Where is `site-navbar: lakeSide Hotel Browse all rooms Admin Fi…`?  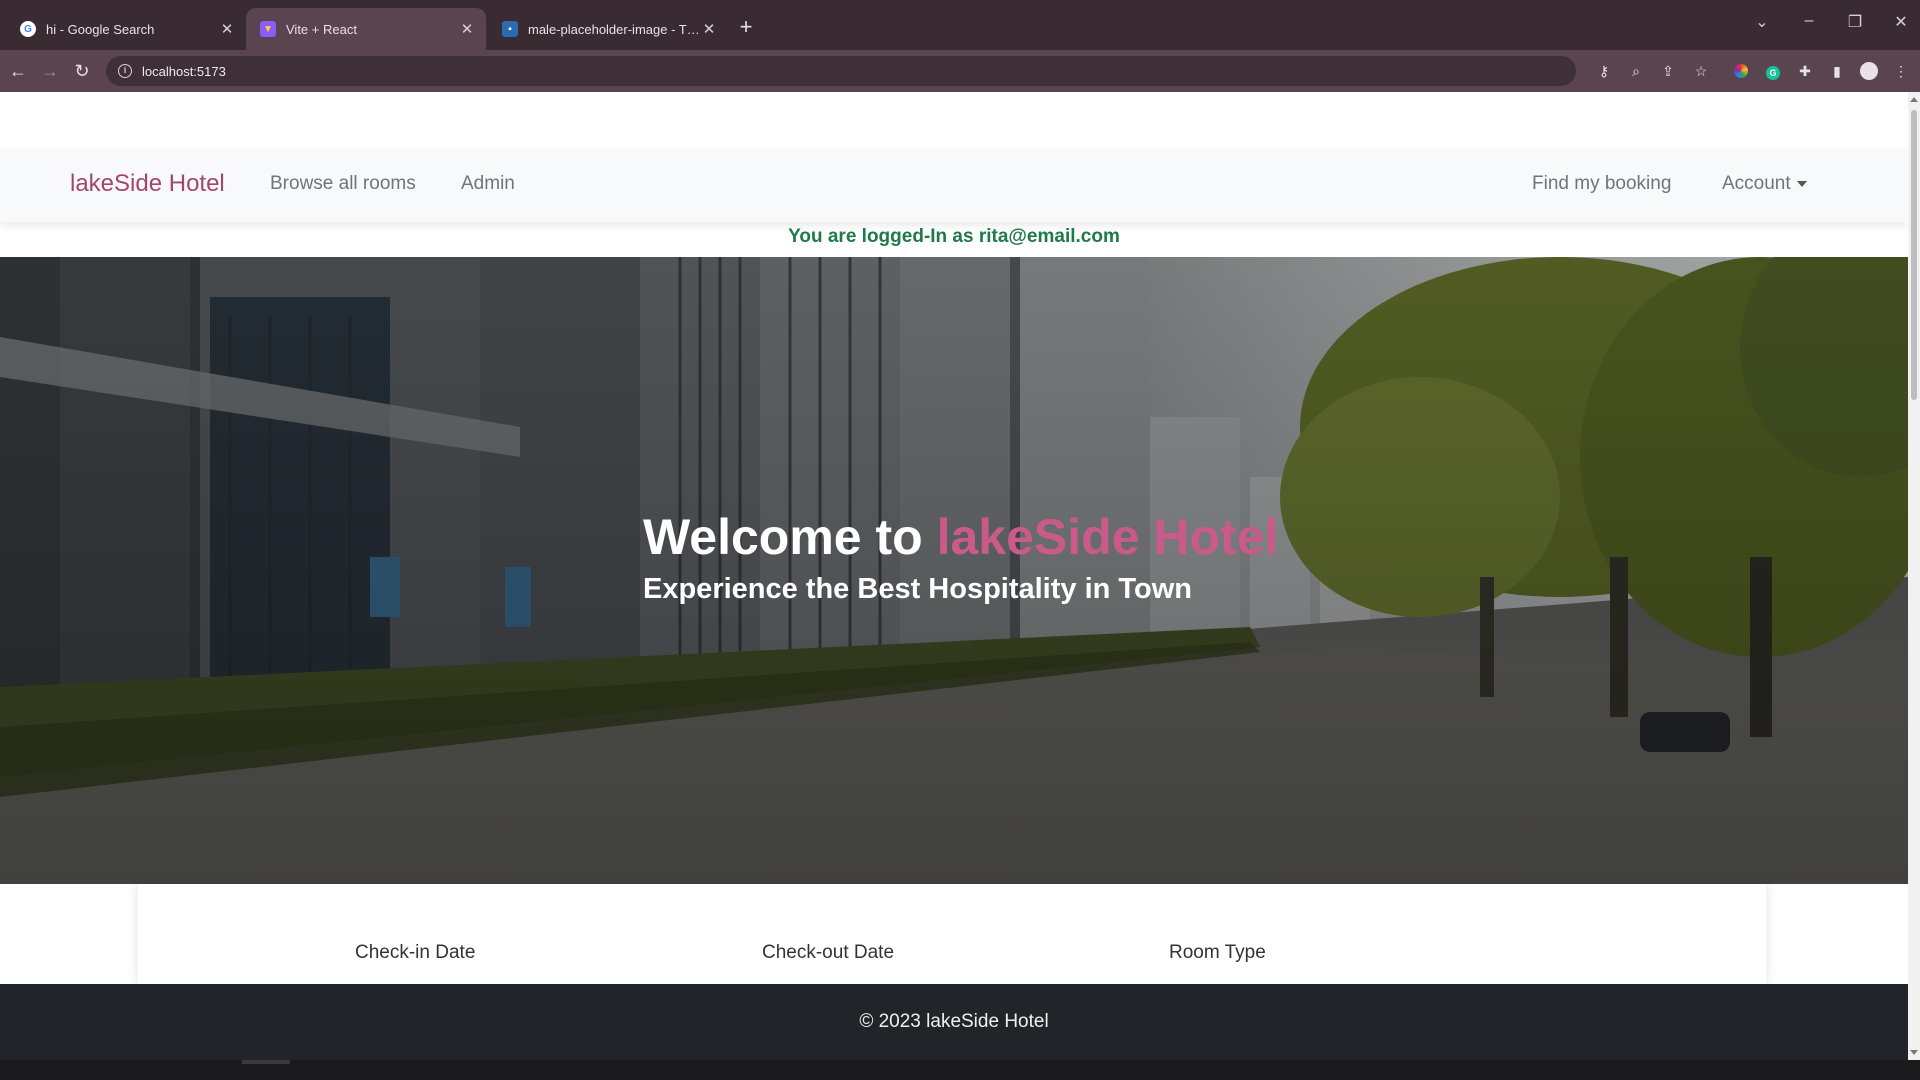 site-navbar: lakeSide Hotel Browse all rooms Admin Fi… is located at coordinates (954, 185).